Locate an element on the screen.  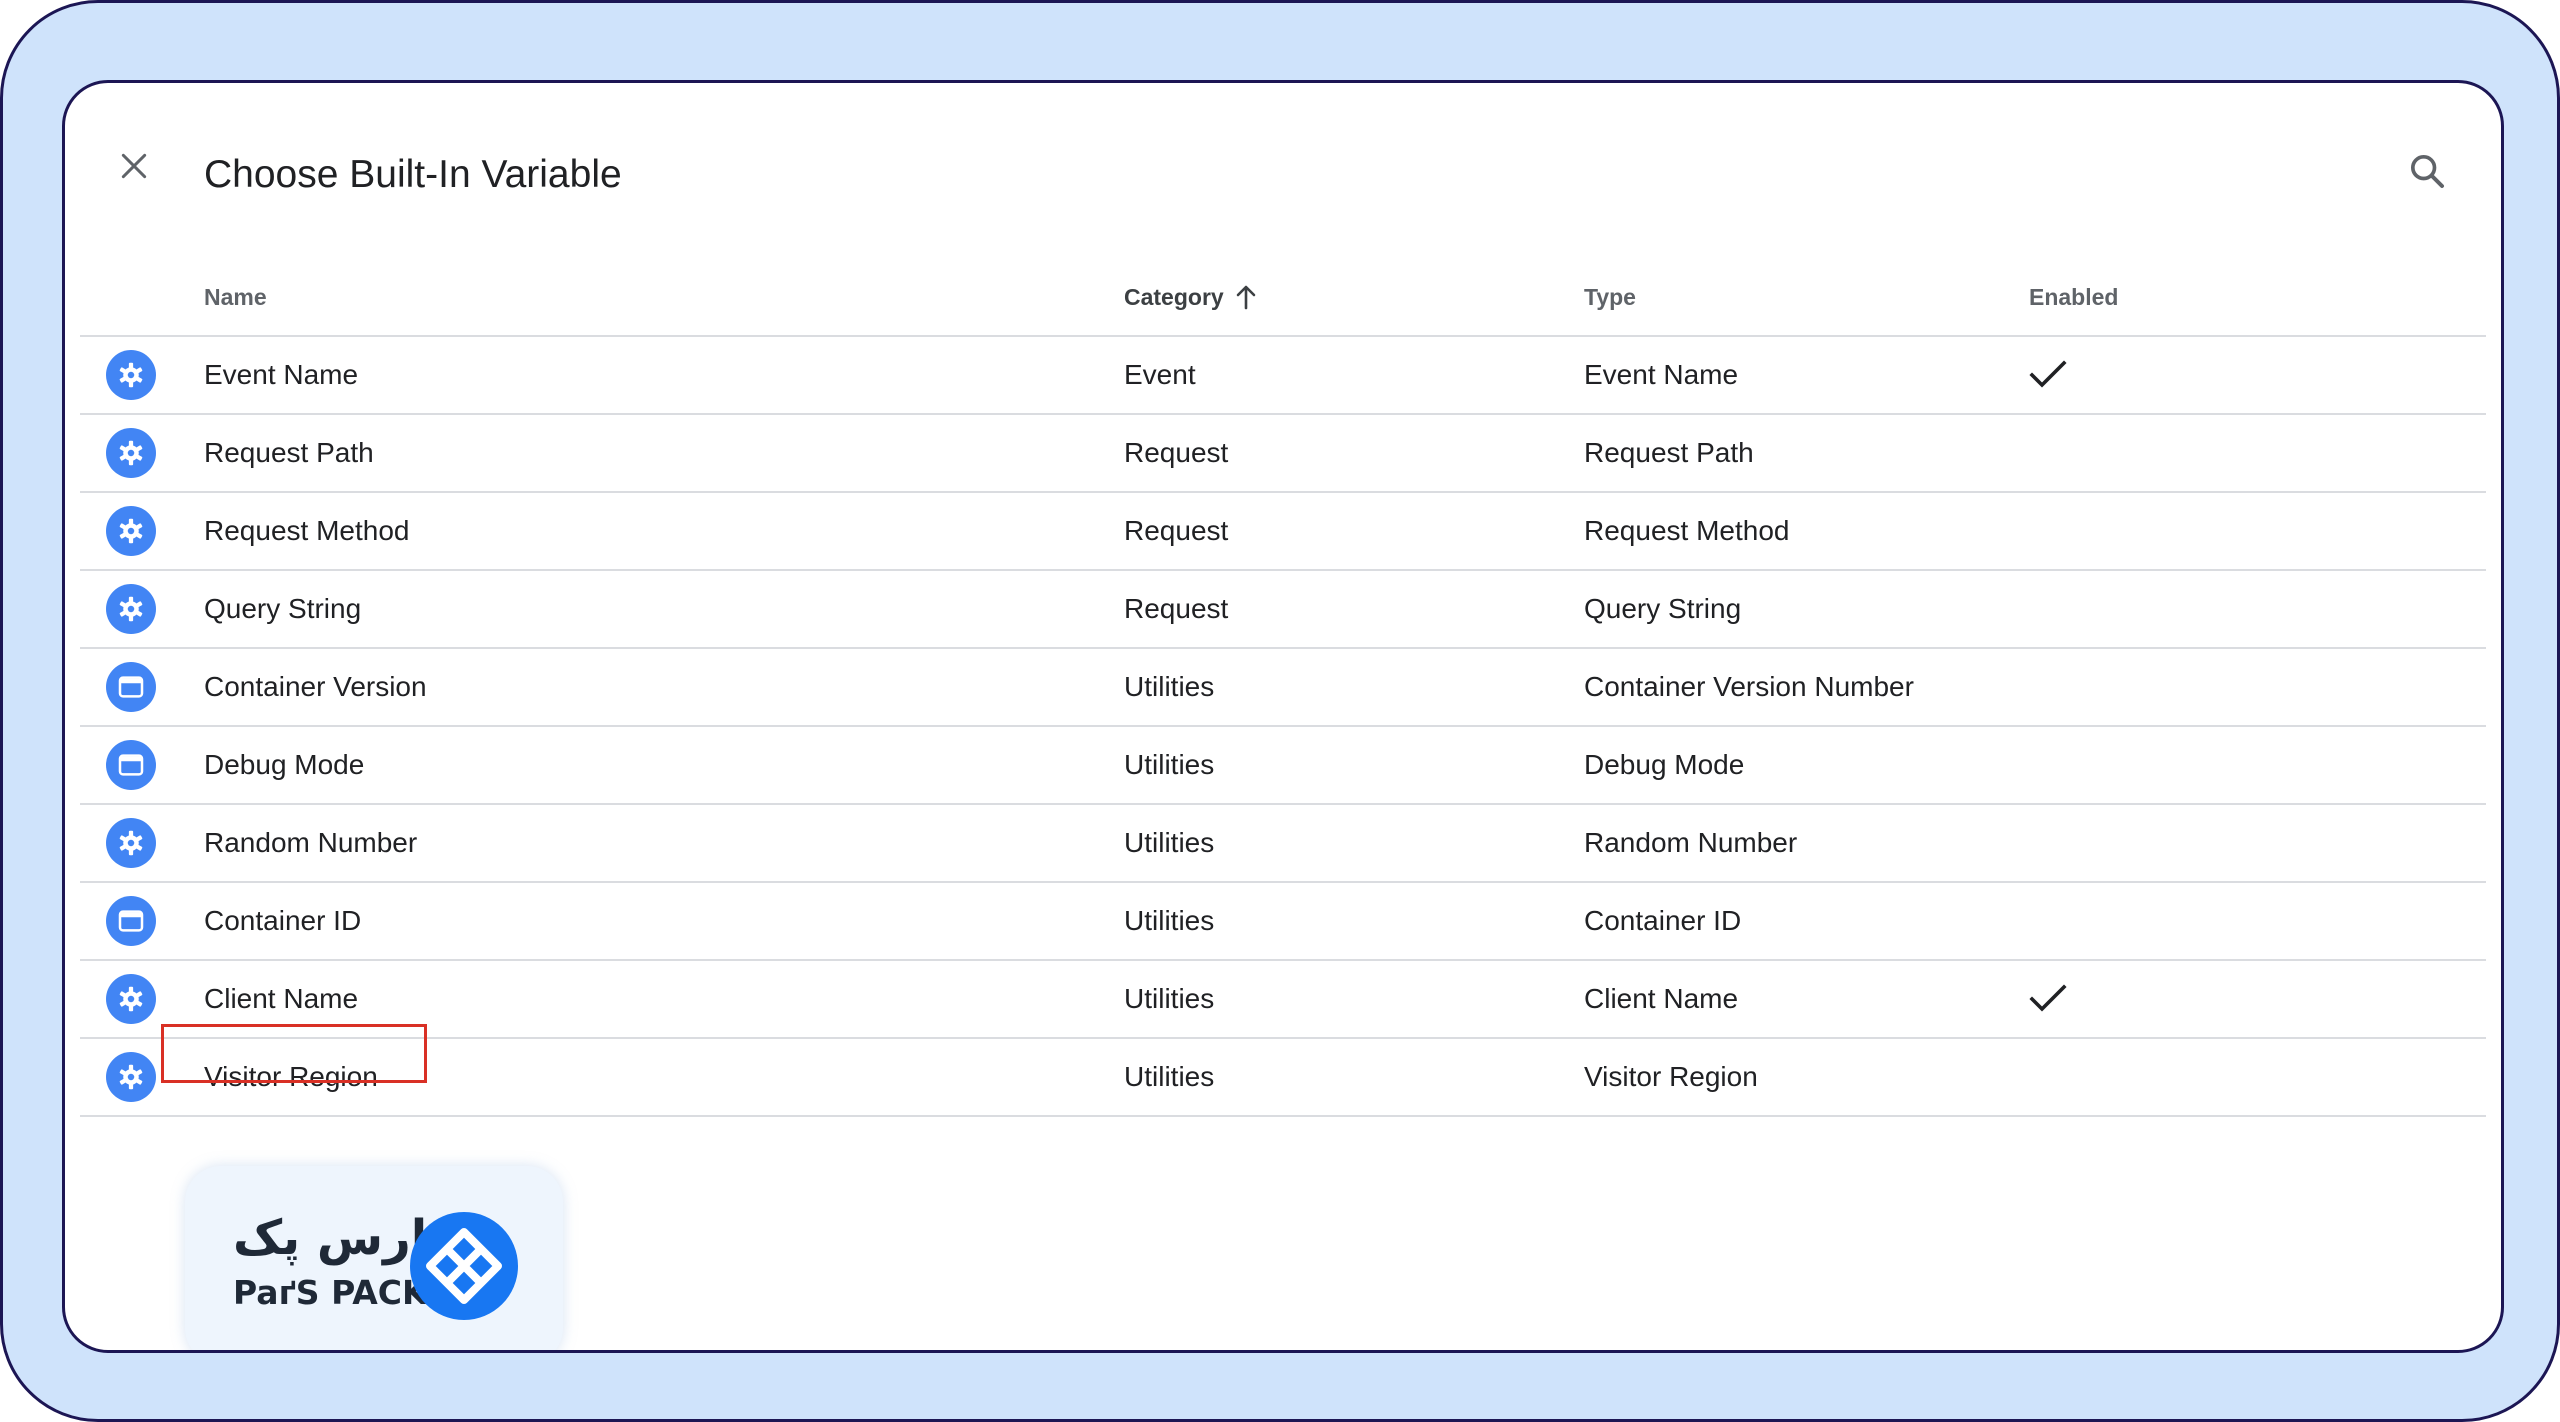
cell-type: Event Name is located at coordinates (1661, 374).